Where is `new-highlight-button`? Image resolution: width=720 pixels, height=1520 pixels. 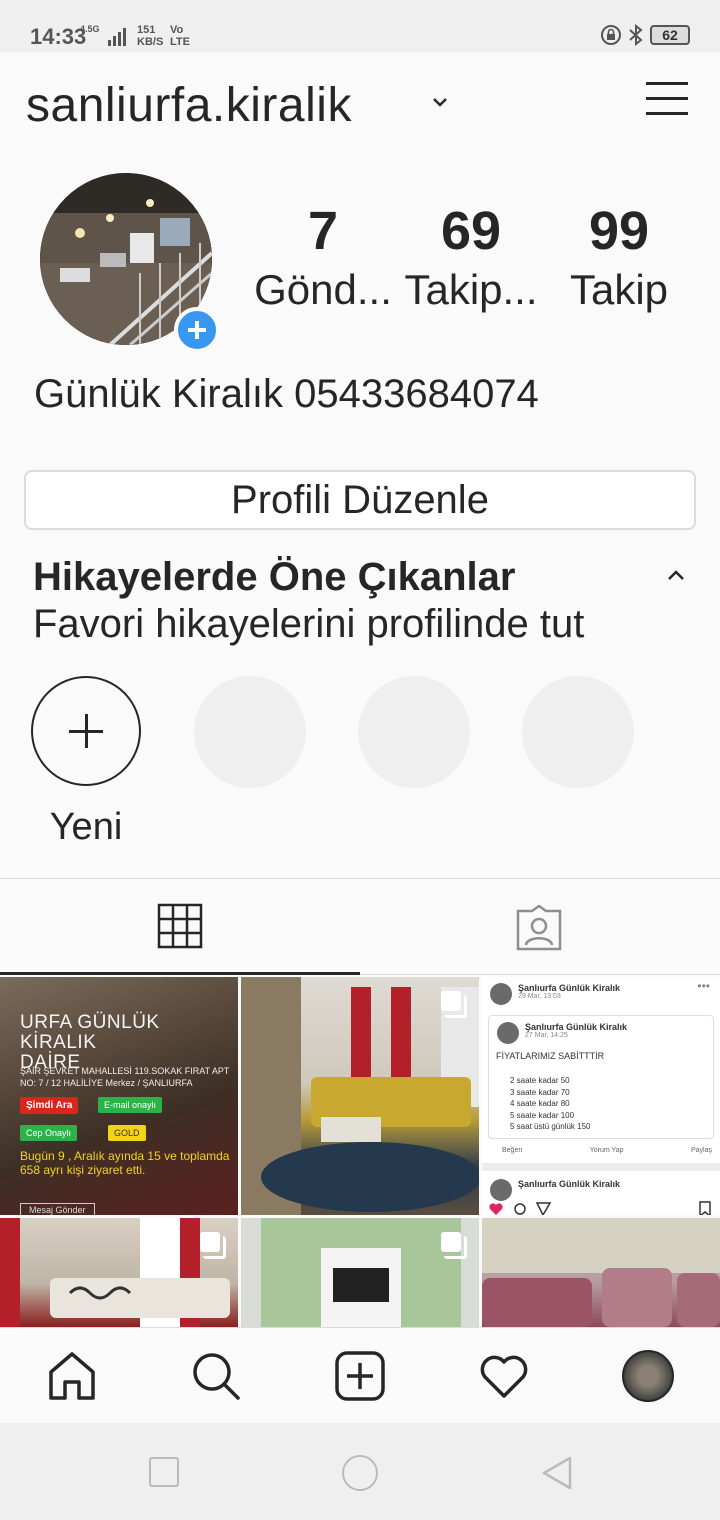 new-highlight-button is located at coordinates (86, 731).